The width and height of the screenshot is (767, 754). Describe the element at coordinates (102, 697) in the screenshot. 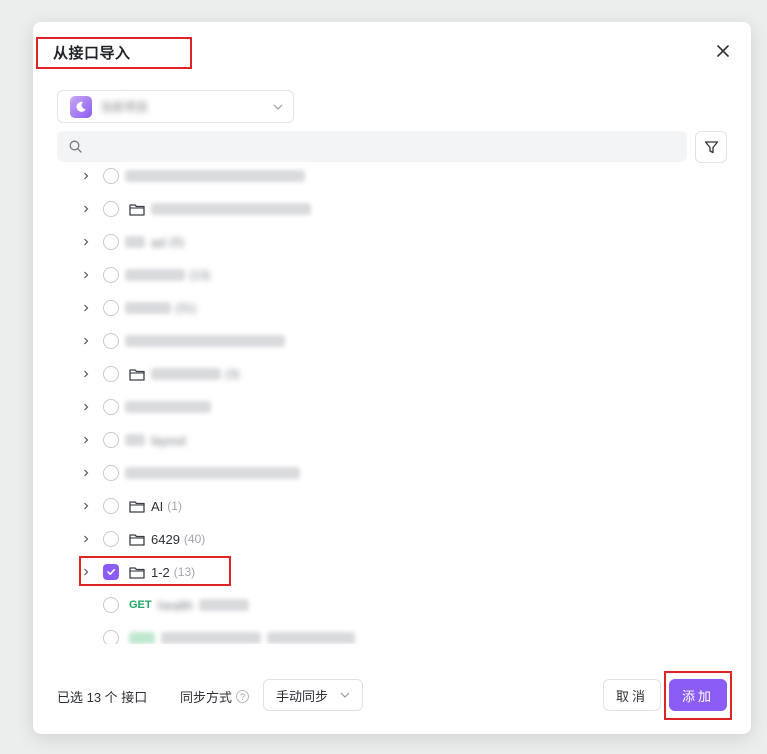

I see `selected-count: 已选 13 个 接口` at that location.